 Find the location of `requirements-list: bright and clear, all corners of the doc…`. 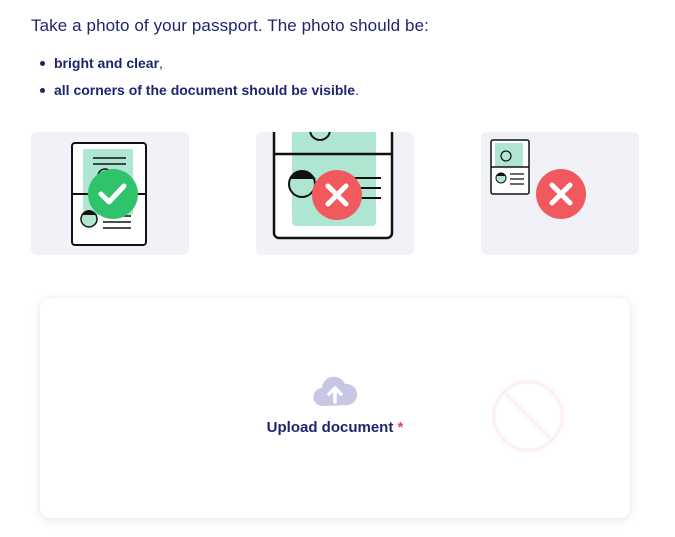

requirements-list: bright and clear, all corners of the doc… is located at coordinates (199, 77).